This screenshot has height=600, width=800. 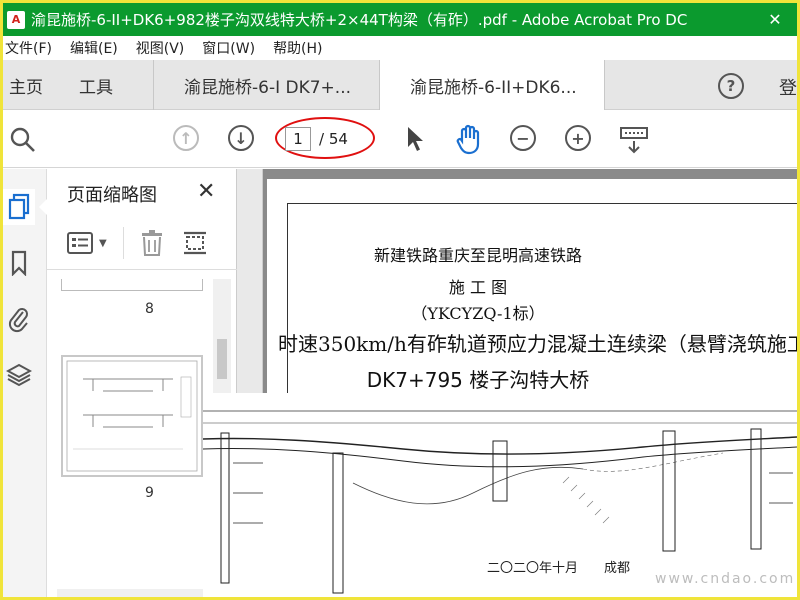 What do you see at coordinates (149, 493) in the screenshot?
I see `thumbnail-label-9: 9` at bounding box center [149, 493].